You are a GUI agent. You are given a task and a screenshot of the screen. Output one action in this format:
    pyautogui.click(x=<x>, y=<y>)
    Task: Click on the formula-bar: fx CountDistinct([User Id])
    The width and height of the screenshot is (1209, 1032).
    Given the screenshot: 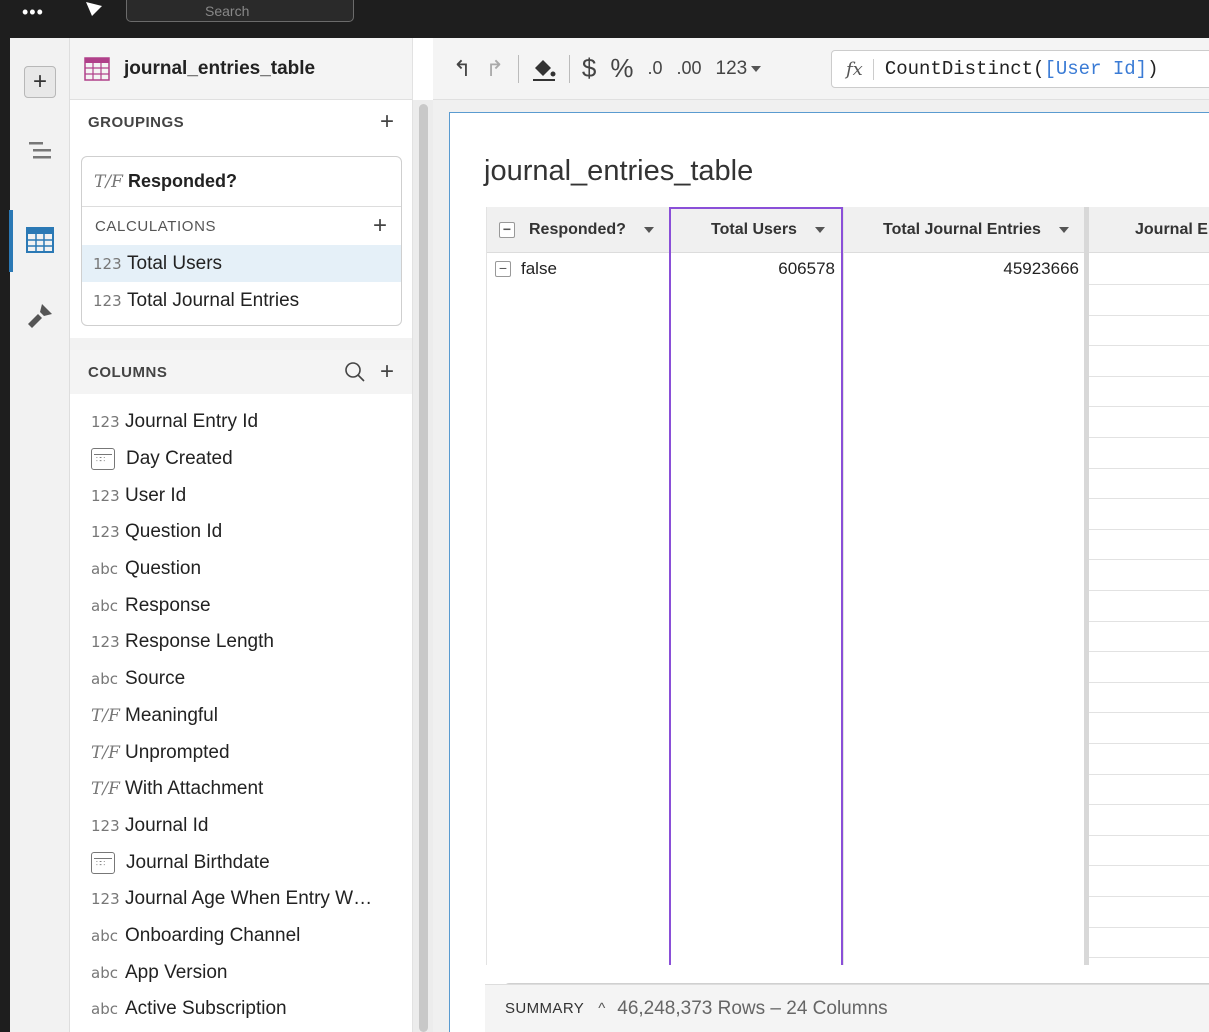 What is the action you would take?
    pyautogui.click(x=1020, y=69)
    